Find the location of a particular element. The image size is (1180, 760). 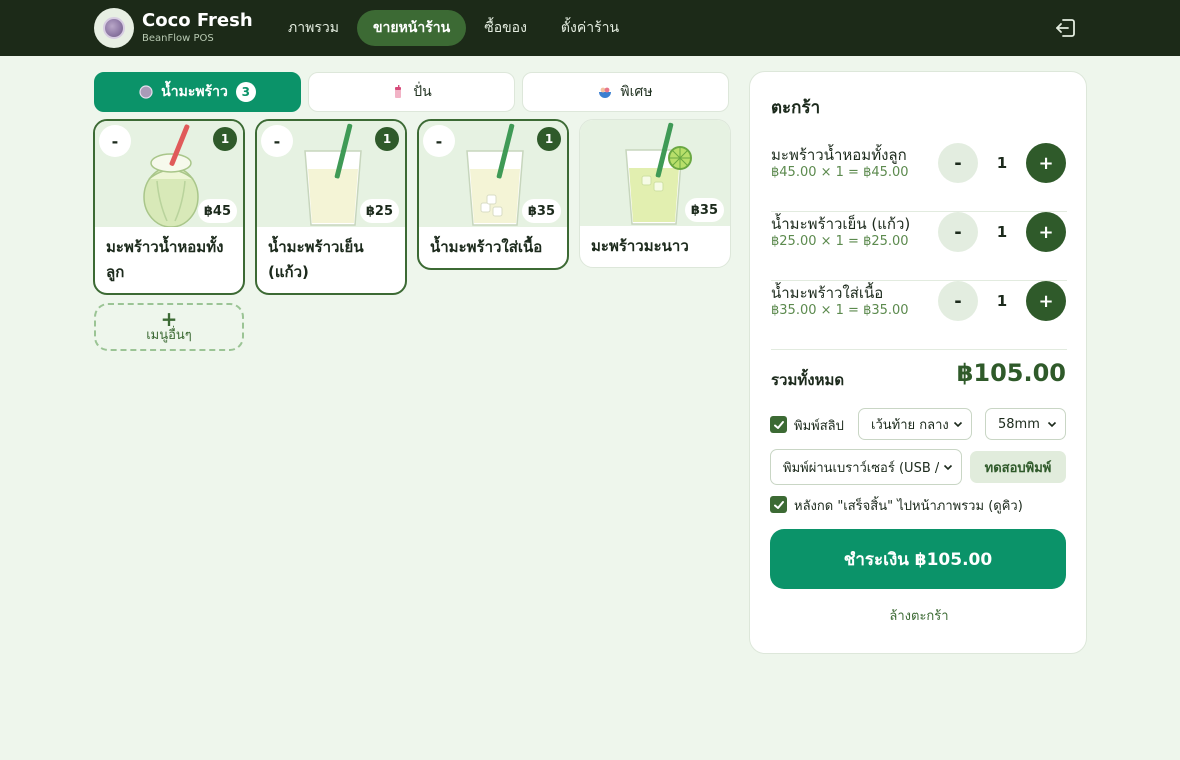

smoothie-icon is located at coordinates (398, 91).